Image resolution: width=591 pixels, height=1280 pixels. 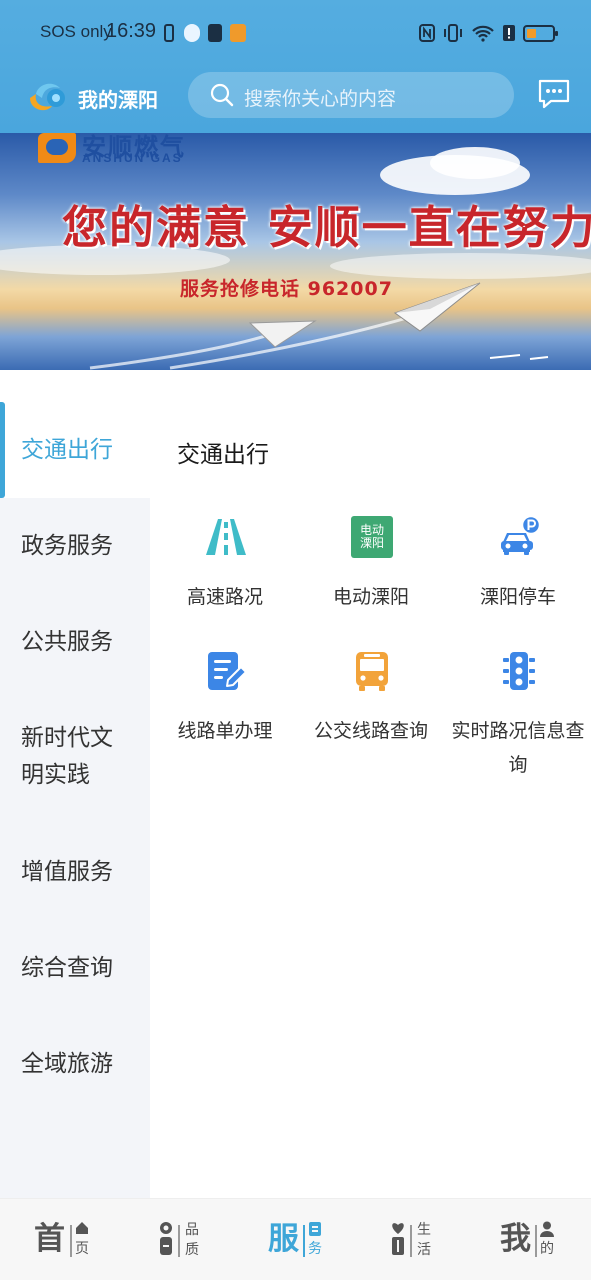 I want to click on bottom-tab-bar: 首 页 品质 服 务 生活 我 的, so click(x=295, y=1239).